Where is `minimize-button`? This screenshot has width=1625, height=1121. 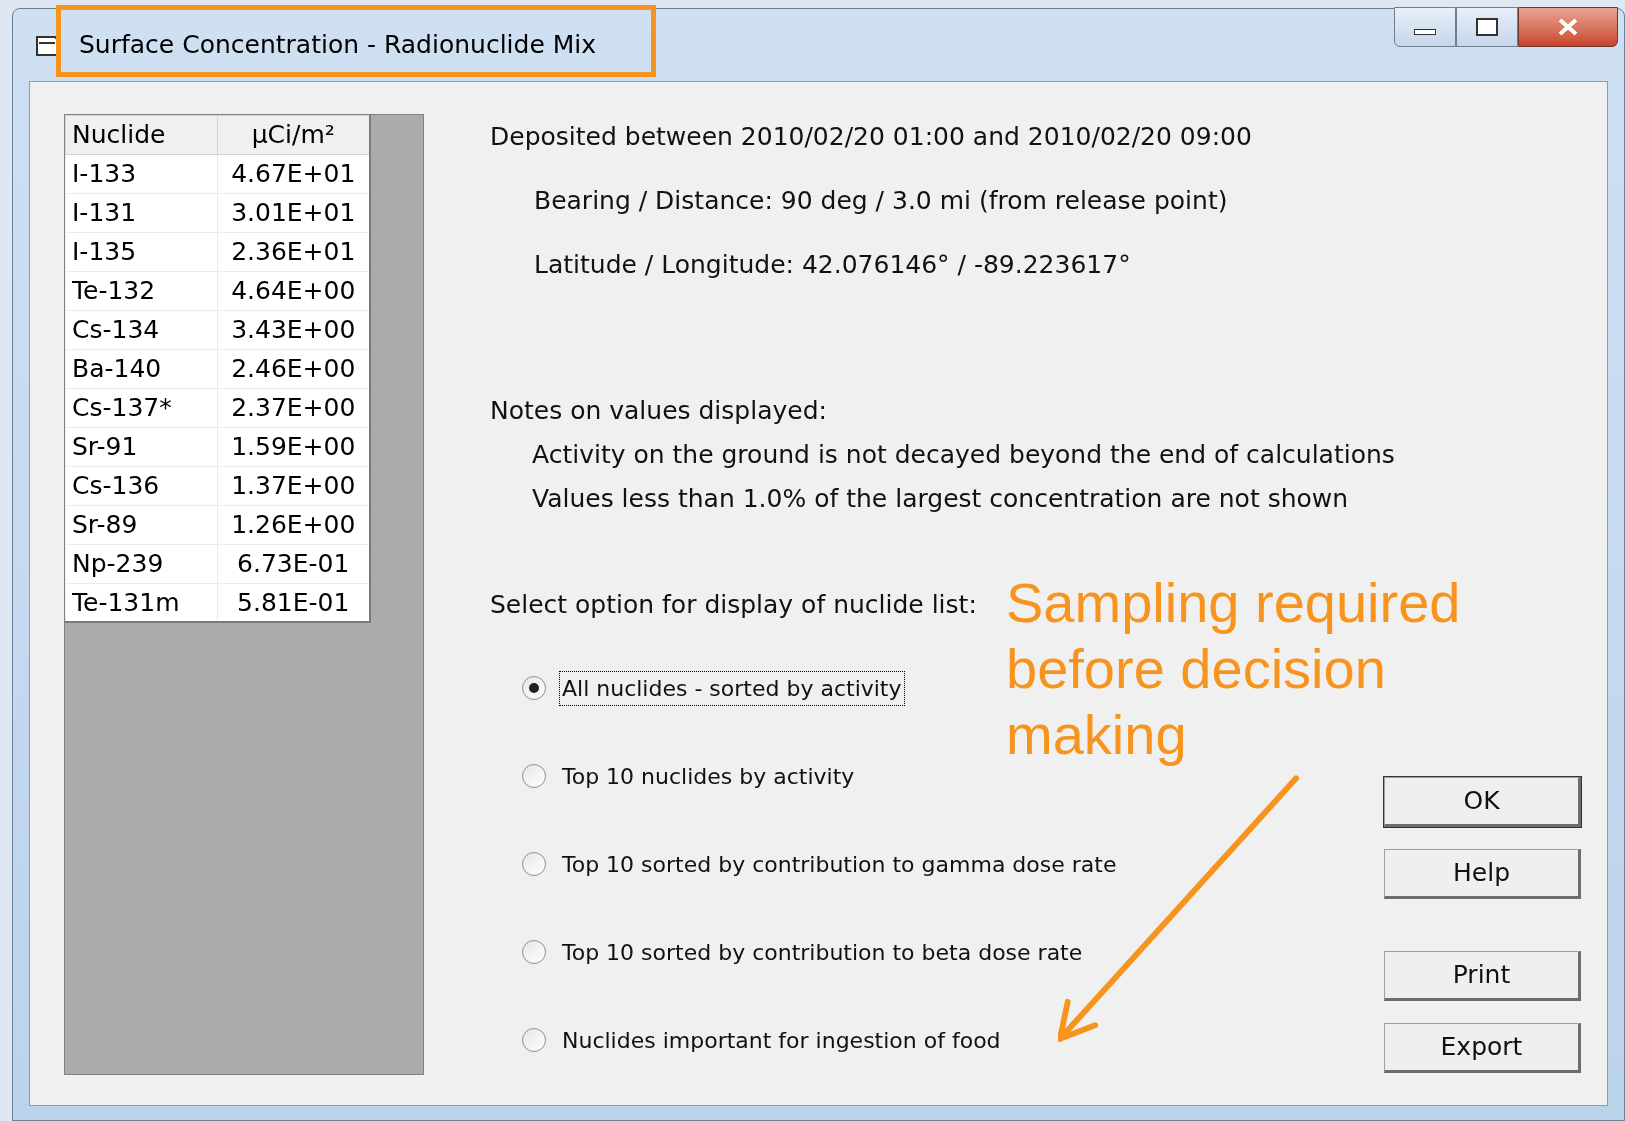 minimize-button is located at coordinates (1425, 27).